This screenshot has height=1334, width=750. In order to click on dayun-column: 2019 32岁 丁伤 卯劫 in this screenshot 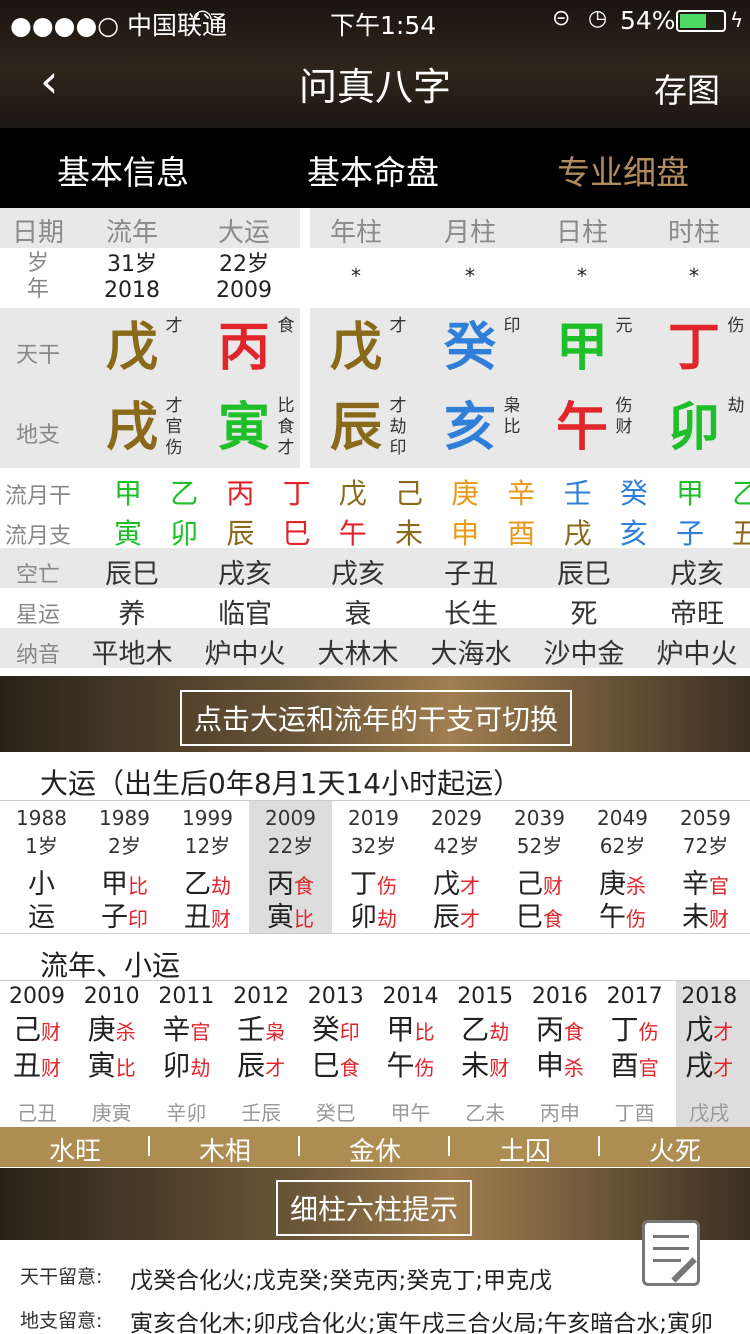, I will do `click(373, 870)`.